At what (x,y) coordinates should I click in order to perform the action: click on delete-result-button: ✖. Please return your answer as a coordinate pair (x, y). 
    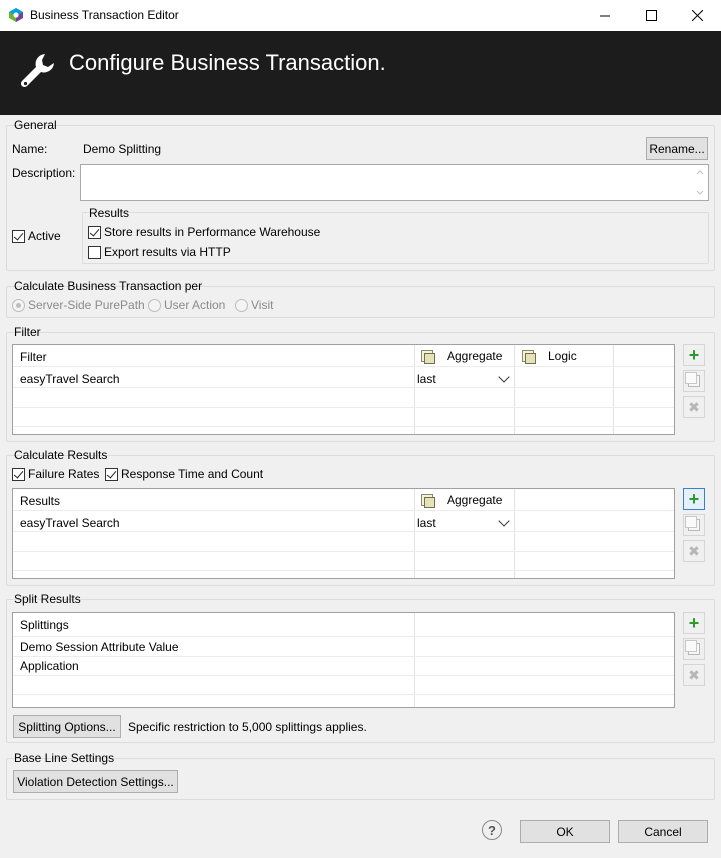
    Looking at the image, I should click on (694, 551).